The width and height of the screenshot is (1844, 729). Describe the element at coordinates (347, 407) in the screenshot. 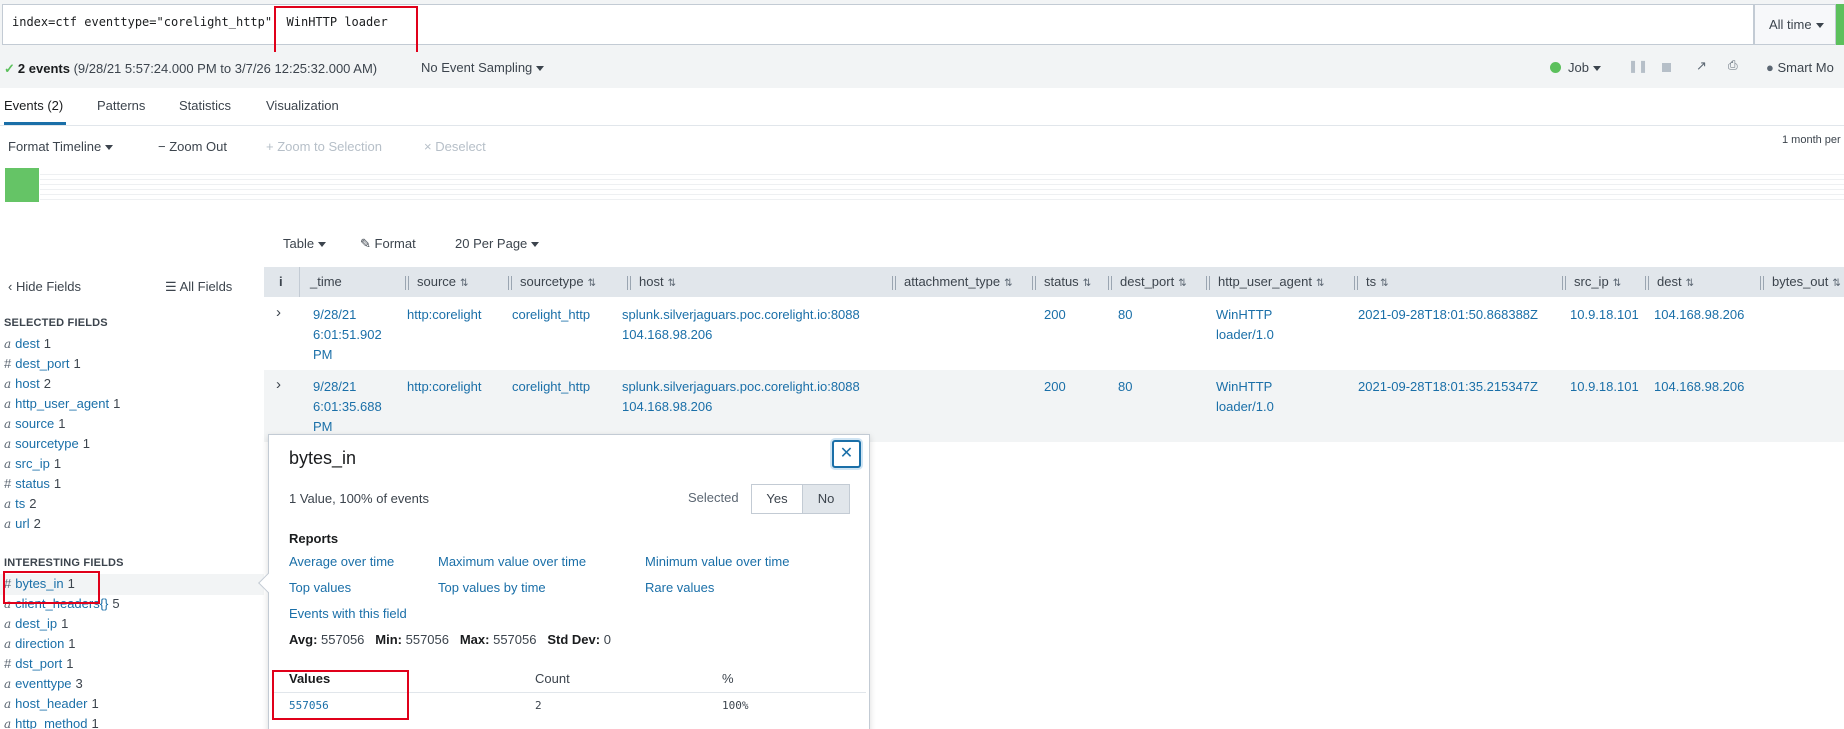

I see `cell-time: 6:01:35.688` at that location.